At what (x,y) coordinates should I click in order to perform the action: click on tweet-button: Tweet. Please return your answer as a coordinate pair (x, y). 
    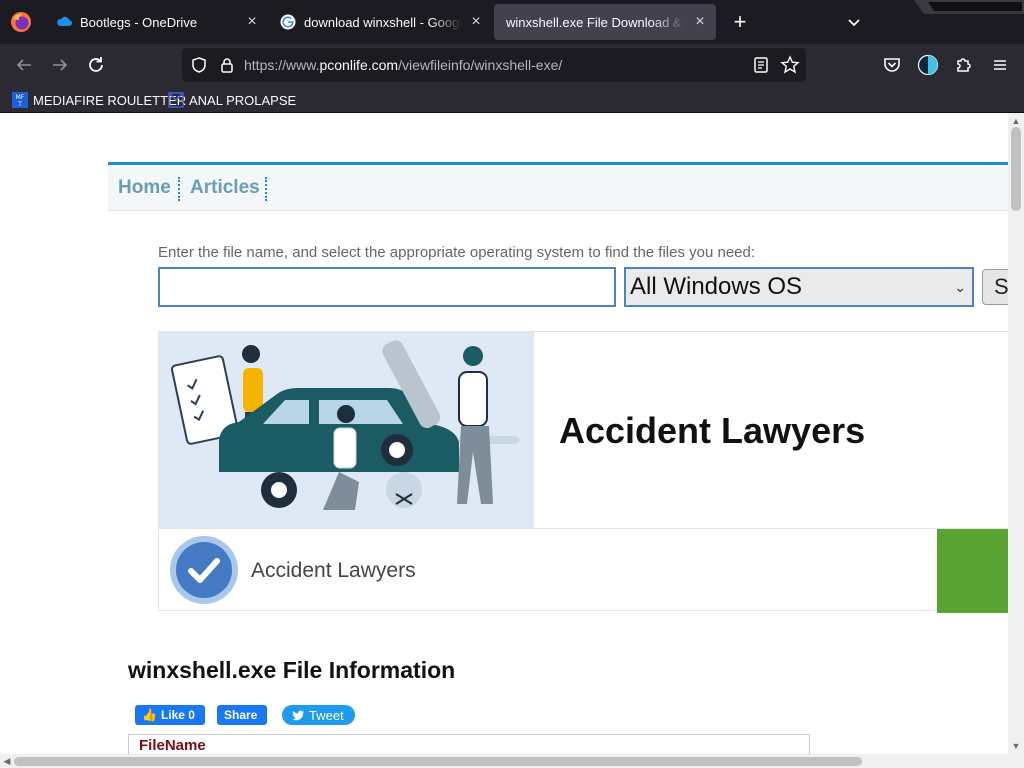
    Looking at the image, I should click on (318, 715).